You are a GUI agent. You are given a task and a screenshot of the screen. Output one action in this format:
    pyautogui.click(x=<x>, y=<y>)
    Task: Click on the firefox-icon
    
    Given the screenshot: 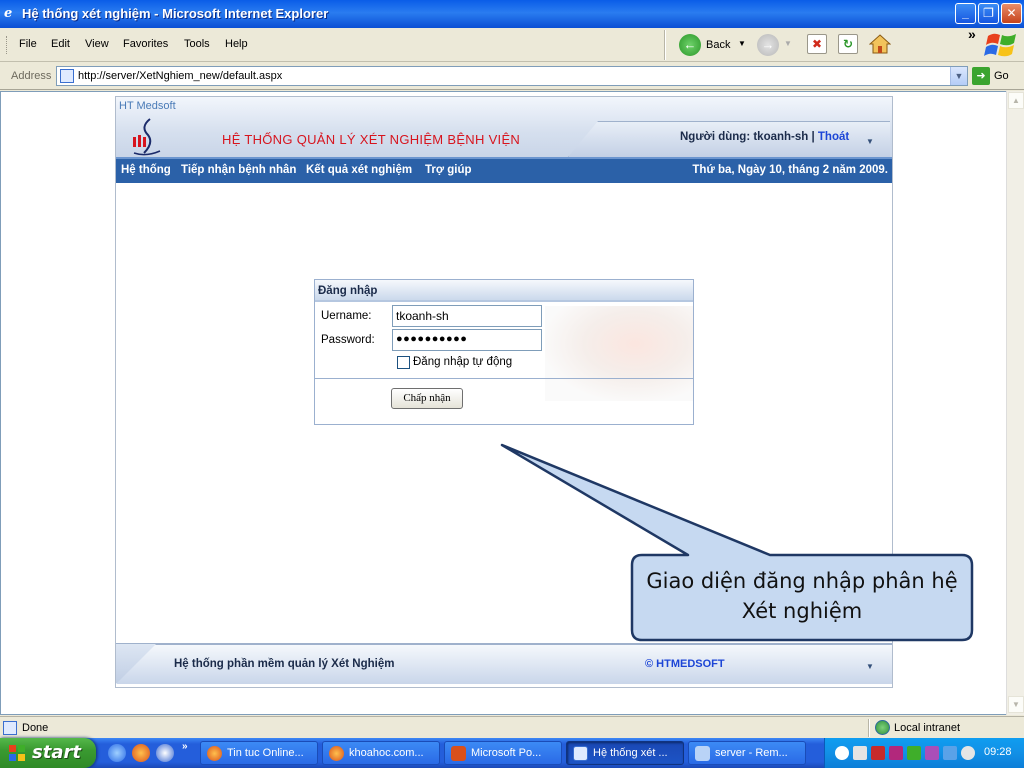 What is the action you would take?
    pyautogui.click(x=214, y=753)
    